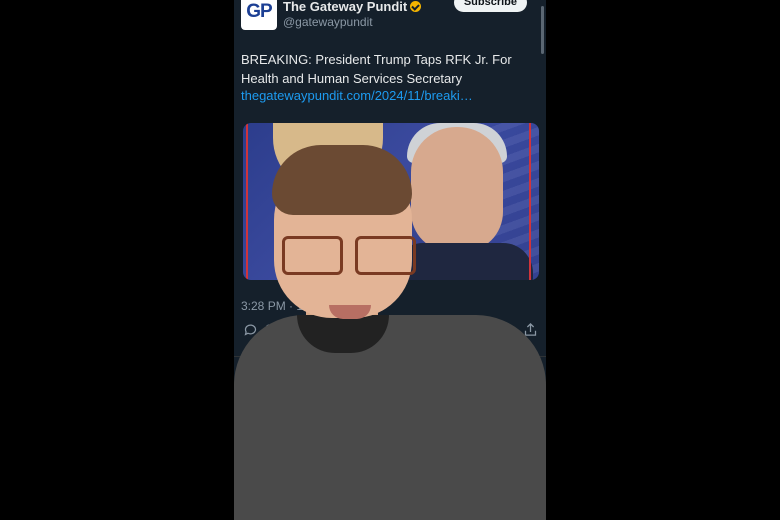  I want to click on mail-icon, so click(519, 505).